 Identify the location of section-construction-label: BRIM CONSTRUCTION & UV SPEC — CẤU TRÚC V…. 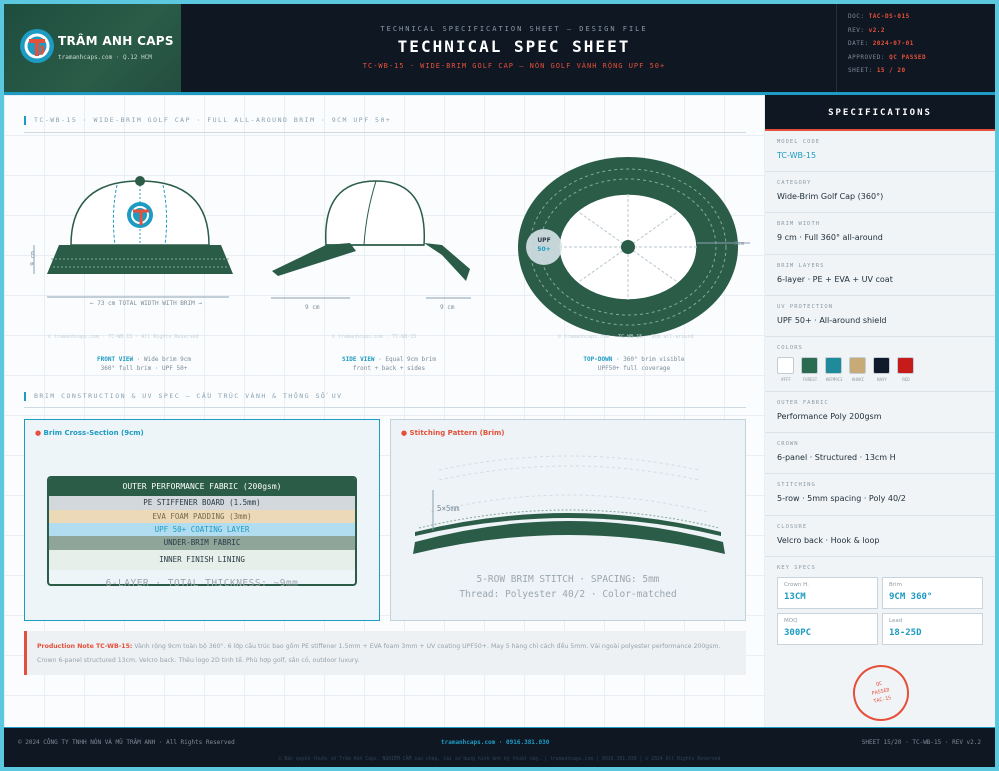
(183, 396).